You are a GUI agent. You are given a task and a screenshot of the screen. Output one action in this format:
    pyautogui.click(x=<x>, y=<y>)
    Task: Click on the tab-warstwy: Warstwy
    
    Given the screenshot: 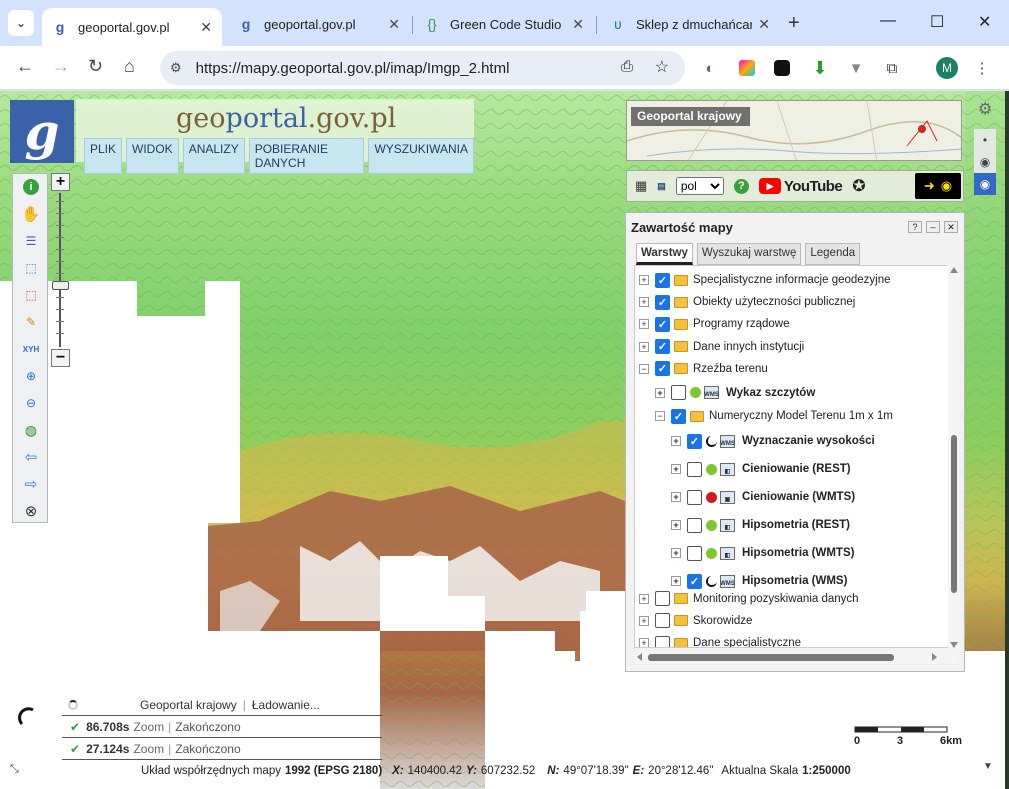 What is the action you would take?
    pyautogui.click(x=664, y=254)
    